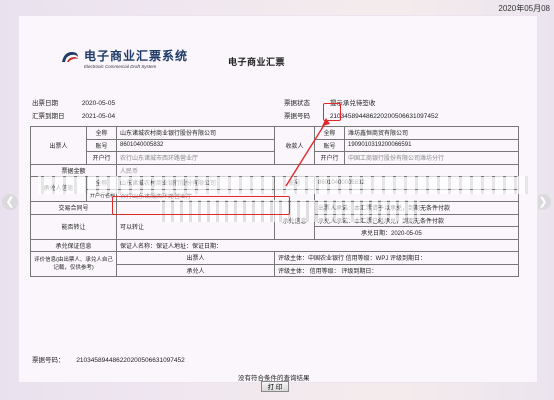 This screenshot has height=400, width=554. What do you see at coordinates (275, 386) in the screenshot?
I see `print-button: 打 印` at bounding box center [275, 386].